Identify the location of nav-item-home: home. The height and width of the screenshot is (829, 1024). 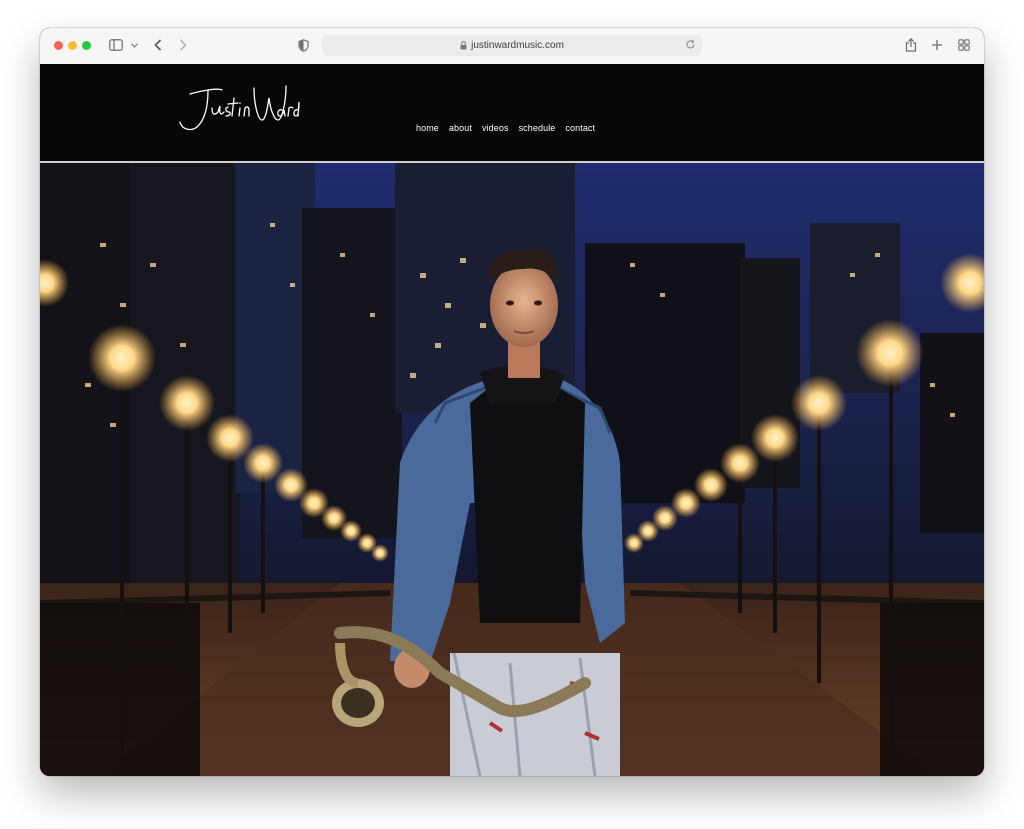
(427, 128).